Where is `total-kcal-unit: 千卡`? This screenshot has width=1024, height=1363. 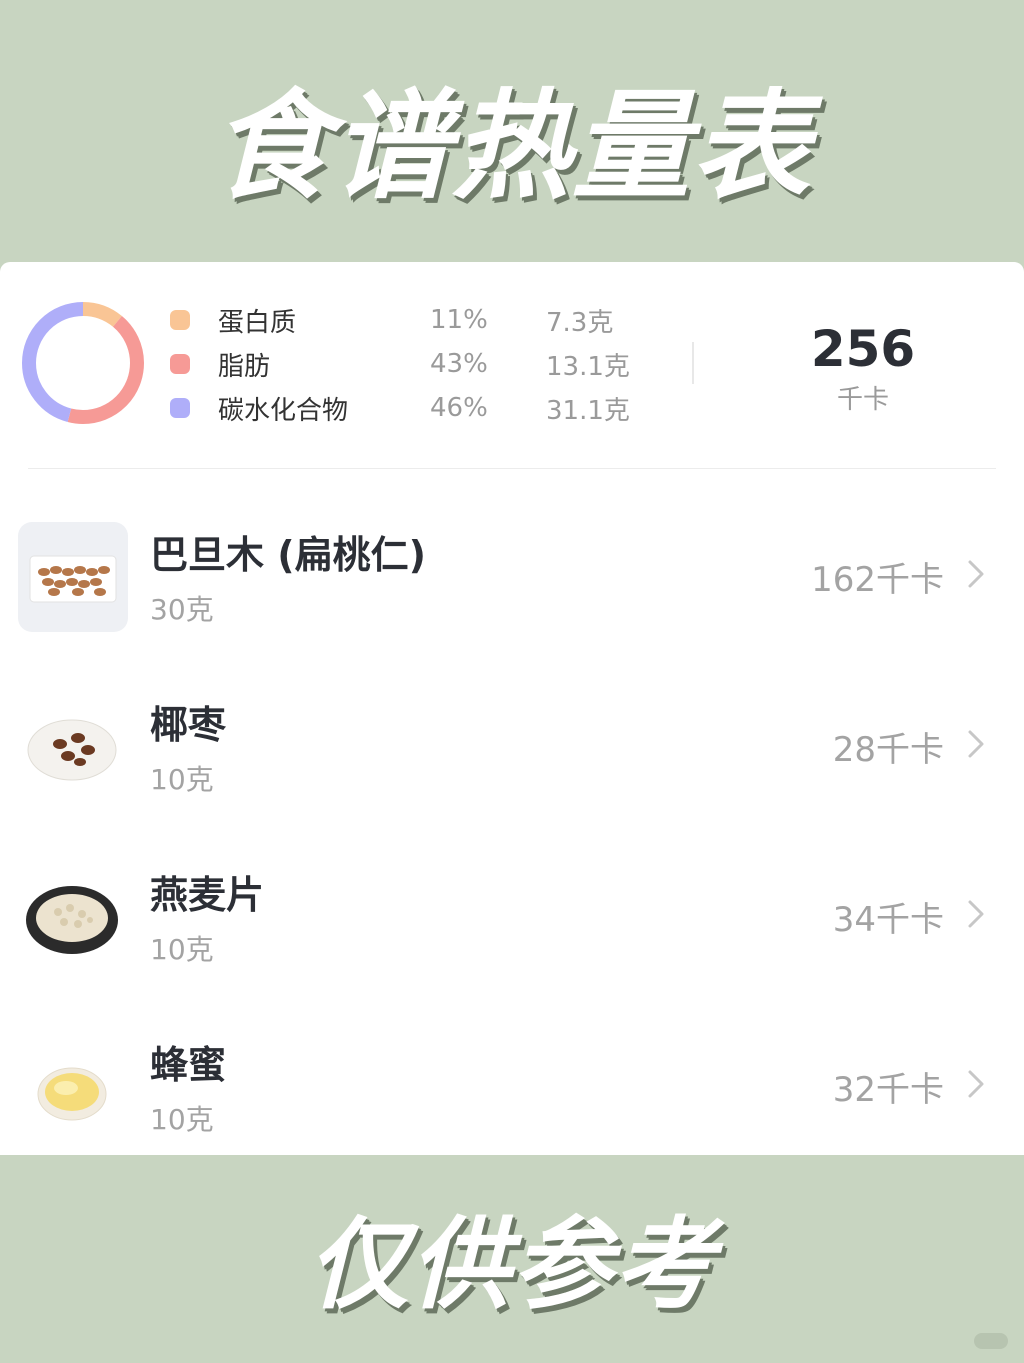
total-kcal-unit: 千卡 is located at coordinates (862, 400).